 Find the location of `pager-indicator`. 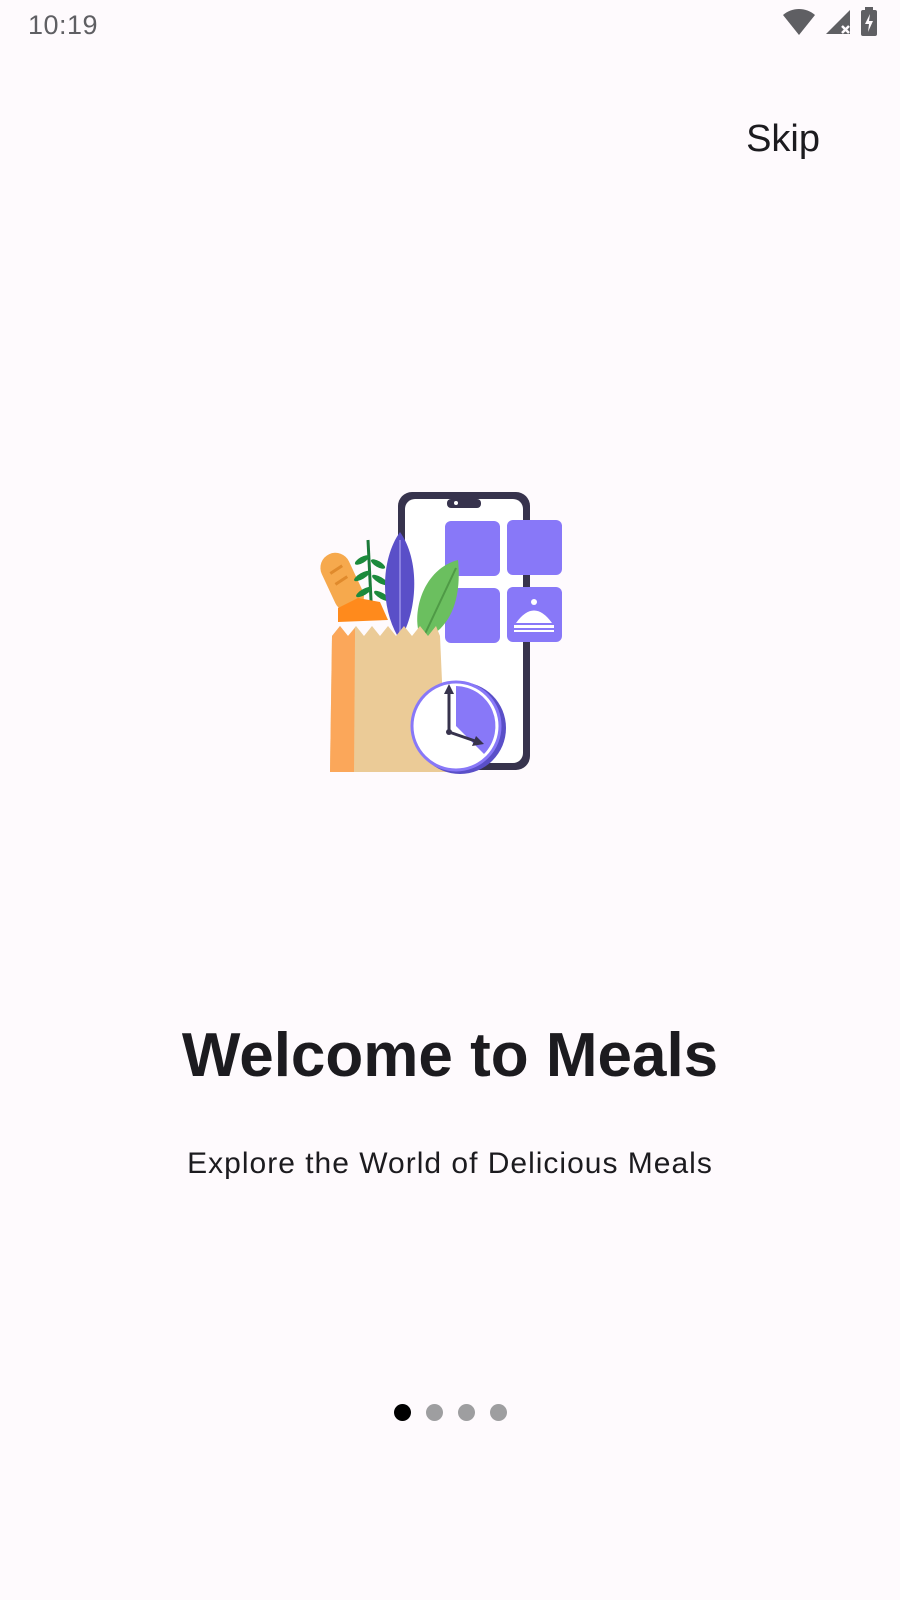

pager-indicator is located at coordinates (450, 1412).